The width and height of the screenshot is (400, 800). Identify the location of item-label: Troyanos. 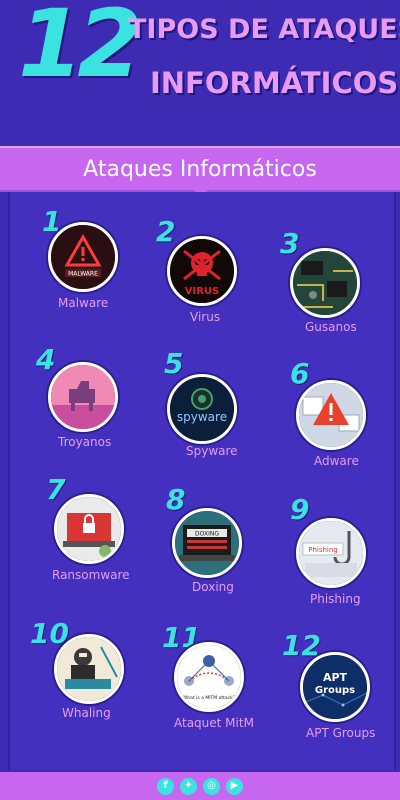
(85, 442).